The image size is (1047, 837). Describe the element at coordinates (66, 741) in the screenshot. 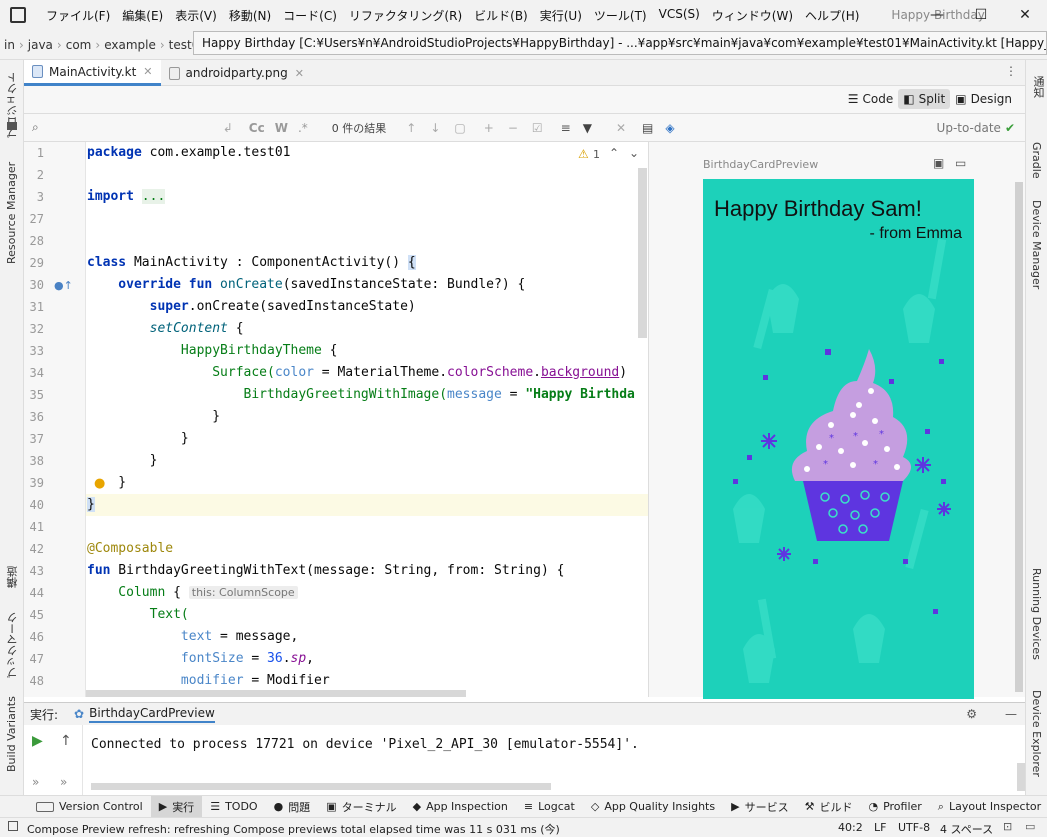

I see `scroll-up-icon: ↑` at that location.